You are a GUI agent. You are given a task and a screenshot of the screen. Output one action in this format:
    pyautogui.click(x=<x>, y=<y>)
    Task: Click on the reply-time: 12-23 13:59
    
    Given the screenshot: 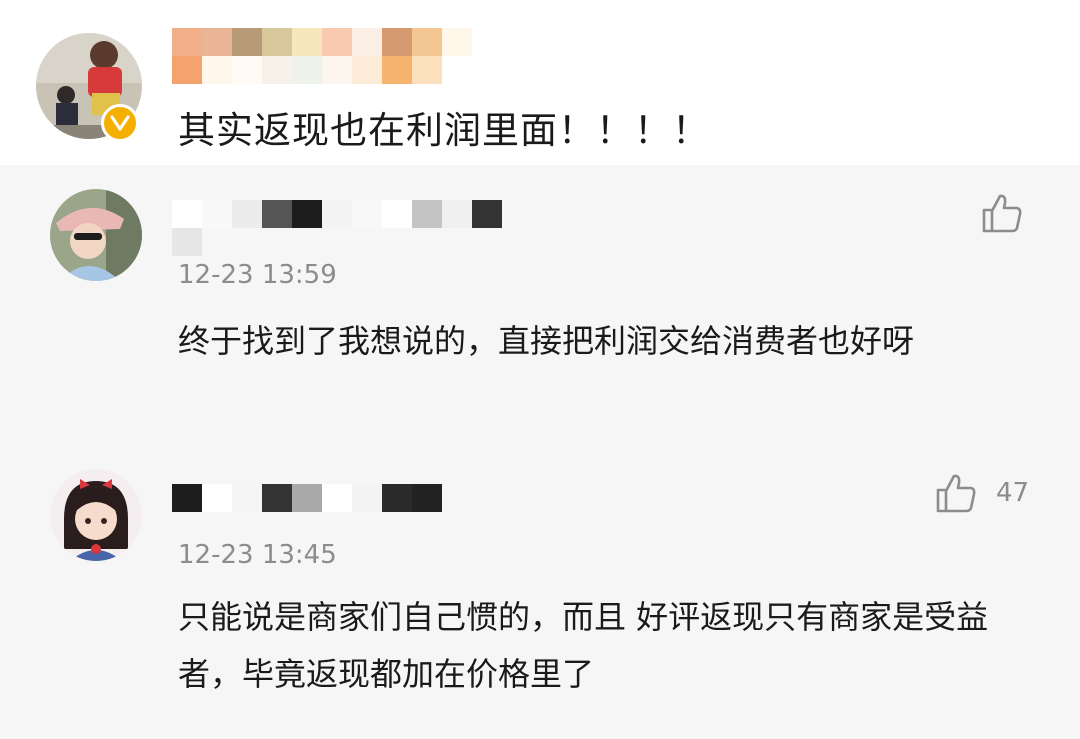 What is the action you would take?
    pyautogui.click(x=257, y=275)
    